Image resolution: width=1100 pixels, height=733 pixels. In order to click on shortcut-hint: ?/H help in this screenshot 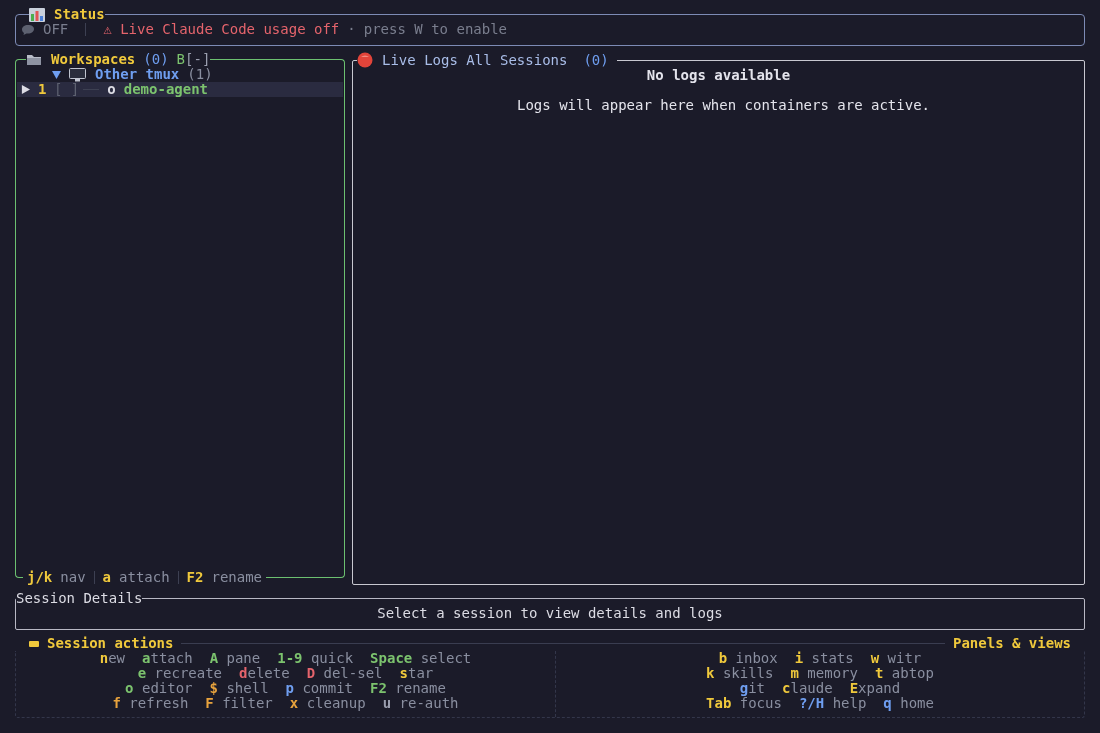, I will do `click(832, 703)`.